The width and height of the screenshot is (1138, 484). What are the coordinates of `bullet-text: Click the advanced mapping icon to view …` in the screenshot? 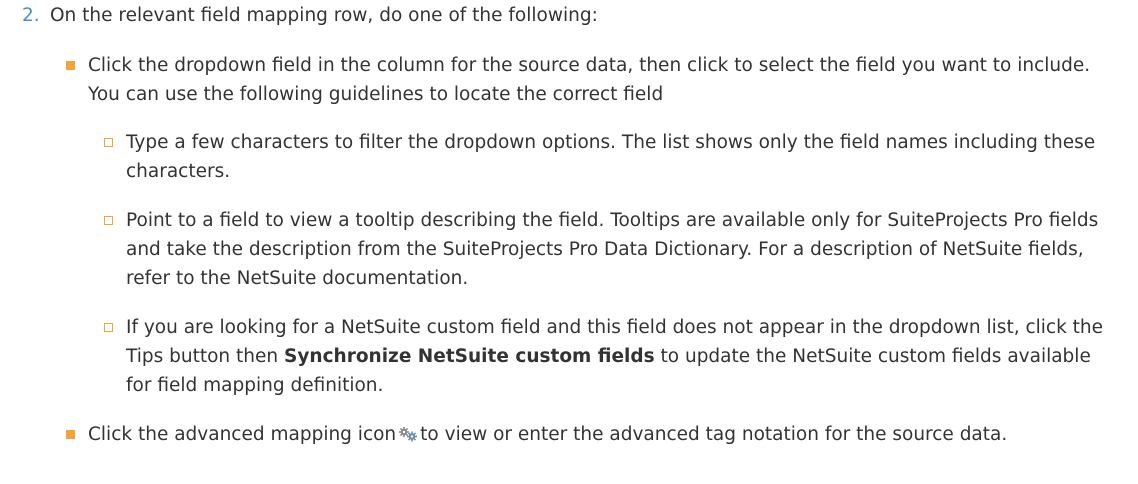 It's located at (602, 434).